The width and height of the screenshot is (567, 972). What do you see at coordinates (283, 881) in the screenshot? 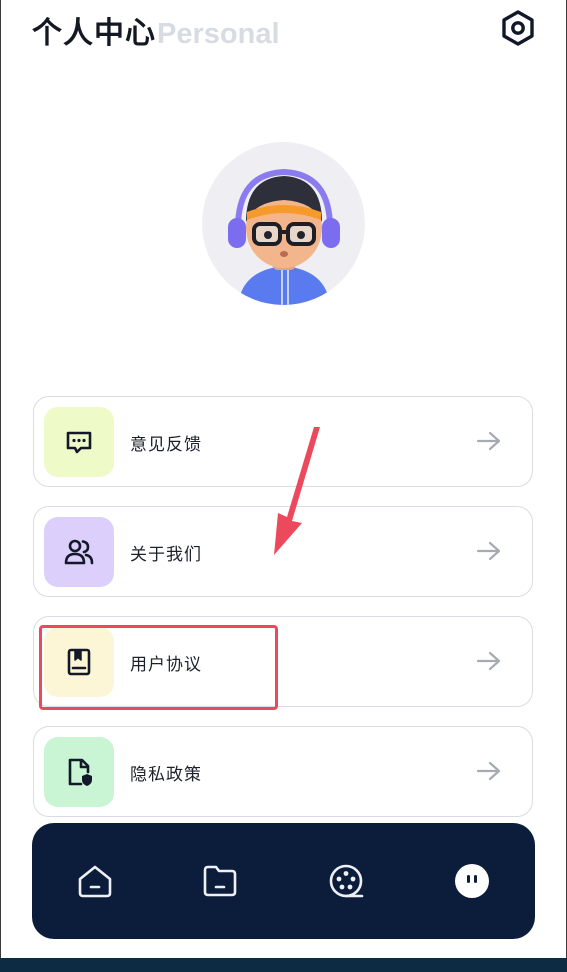
I see `bottom-tab-bar` at bounding box center [283, 881].